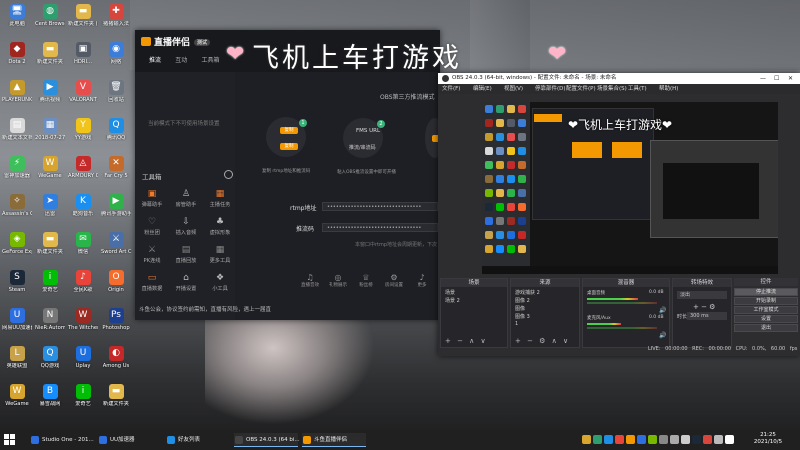 The image size is (800, 450). Describe the element at coordinates (17, 281) in the screenshot. I see `desktop-icon: S Steam` at that location.